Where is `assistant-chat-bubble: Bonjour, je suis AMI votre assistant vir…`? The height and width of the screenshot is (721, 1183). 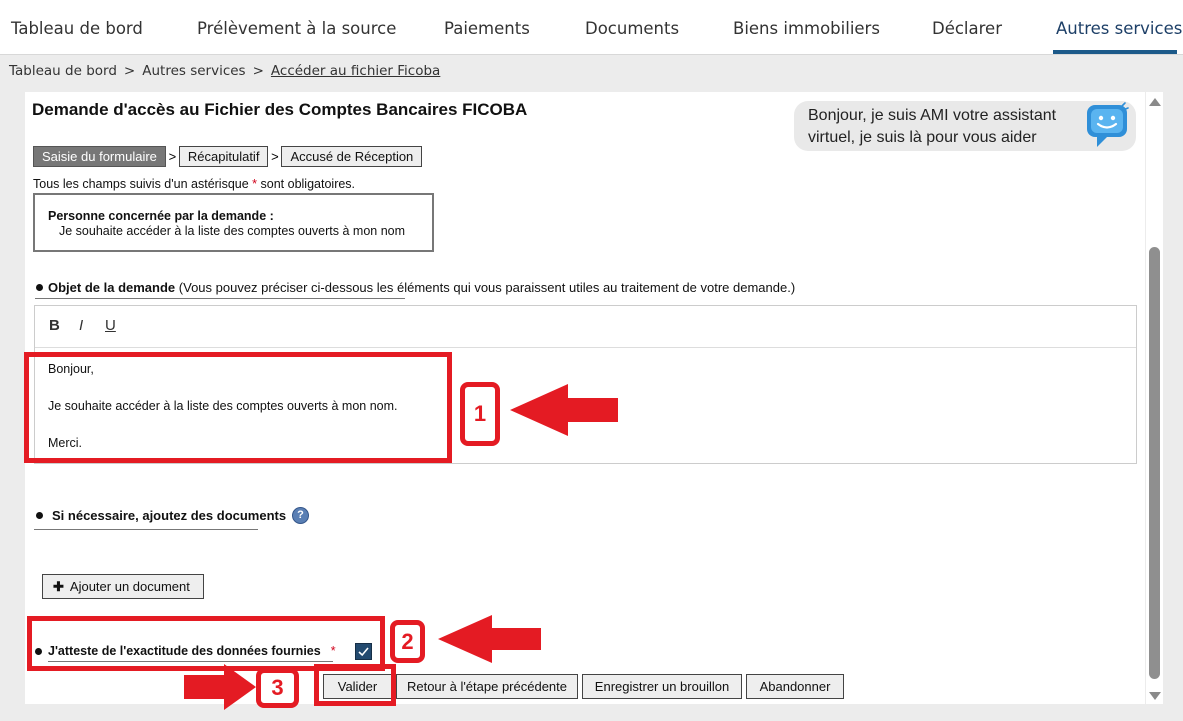
assistant-chat-bubble: Bonjour, je suis AMI votre assistant vir… is located at coordinates (965, 126).